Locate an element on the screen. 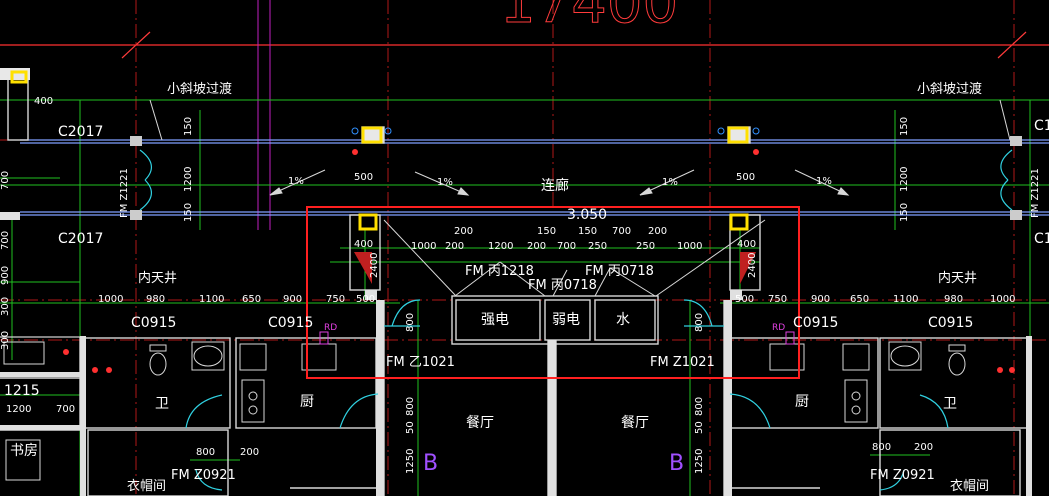  dim-core2-5: 200 is located at coordinates (536, 246).